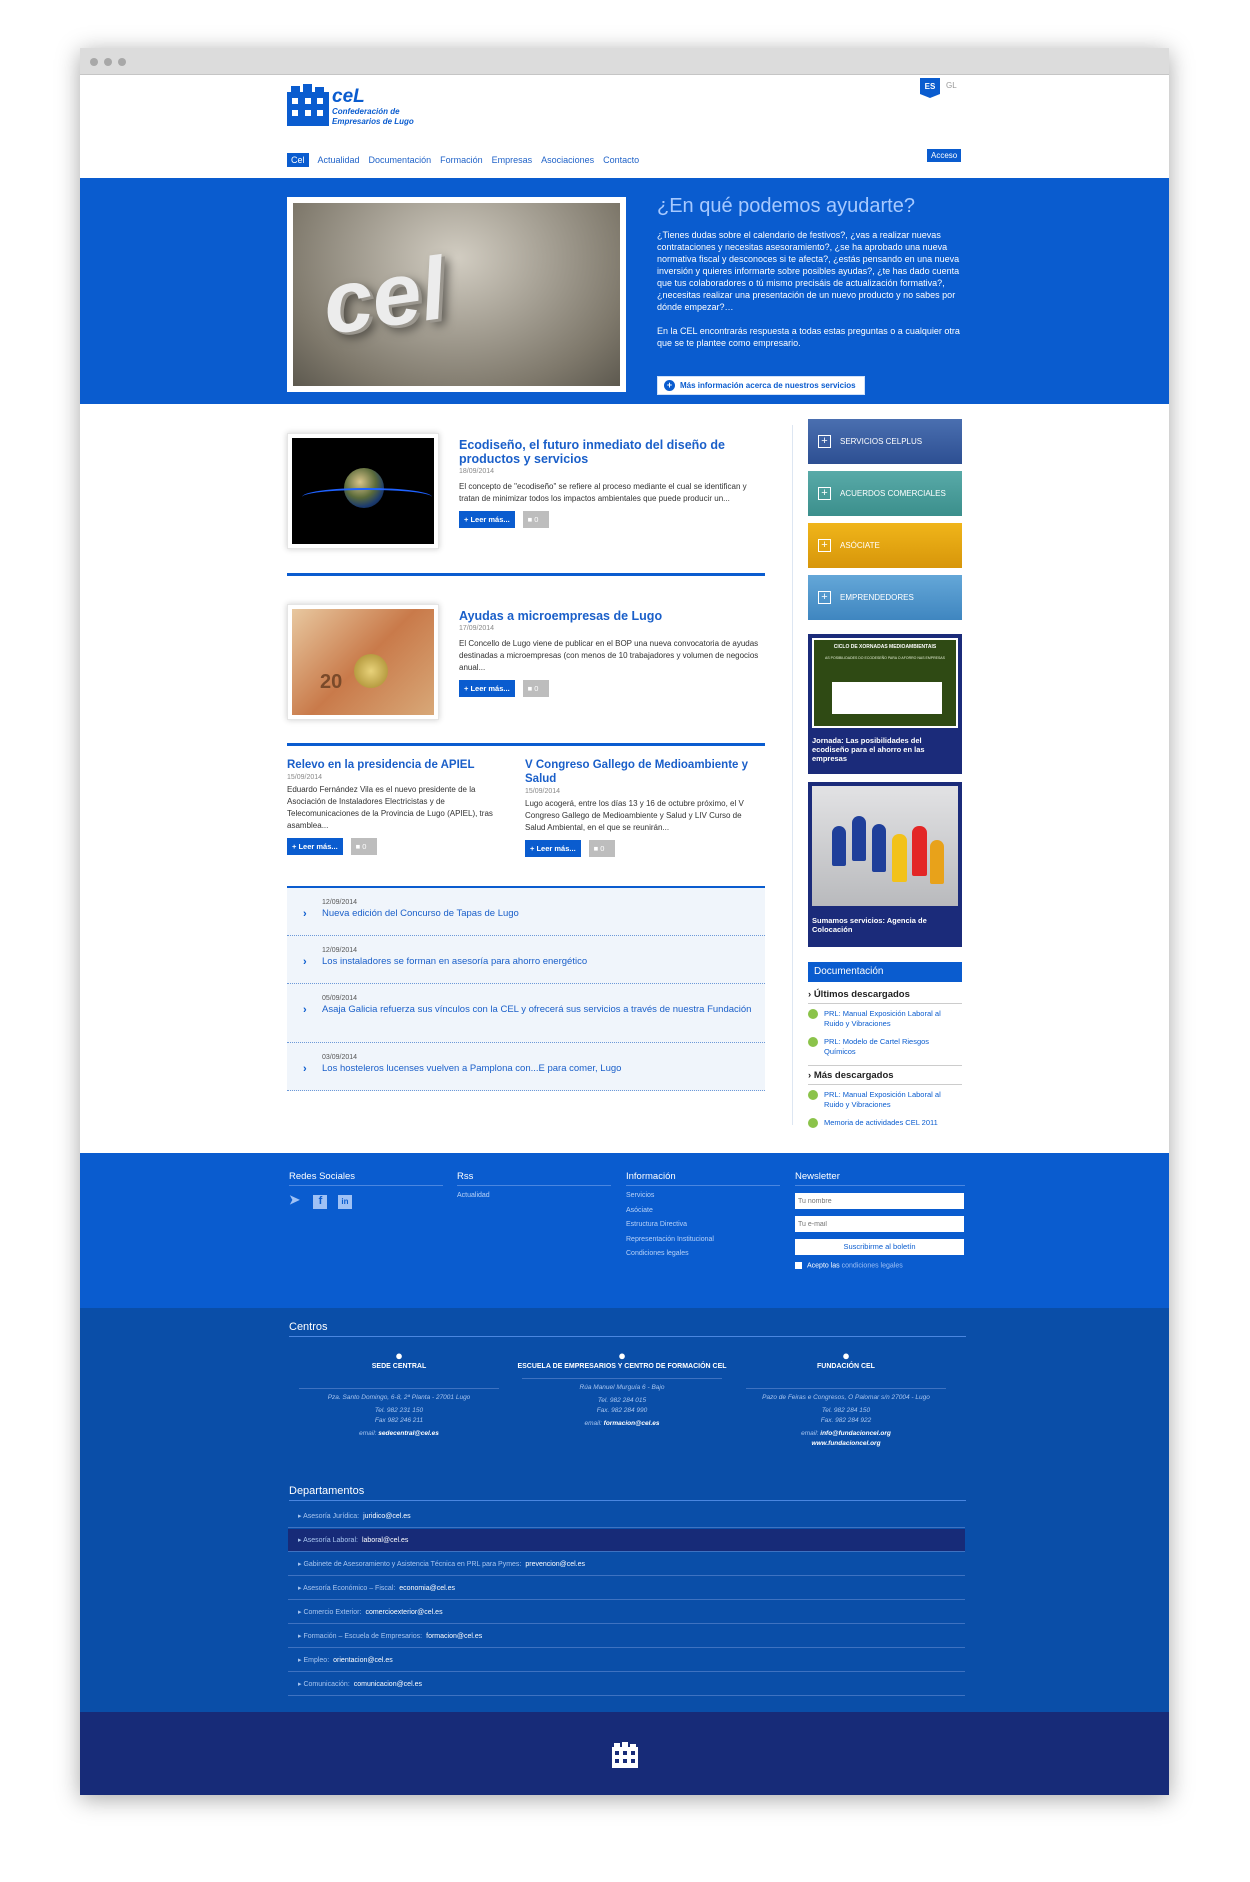  Describe the element at coordinates (349, 1588) in the screenshot. I see `department-label: Asesoría Económico – Fiscal:` at that location.